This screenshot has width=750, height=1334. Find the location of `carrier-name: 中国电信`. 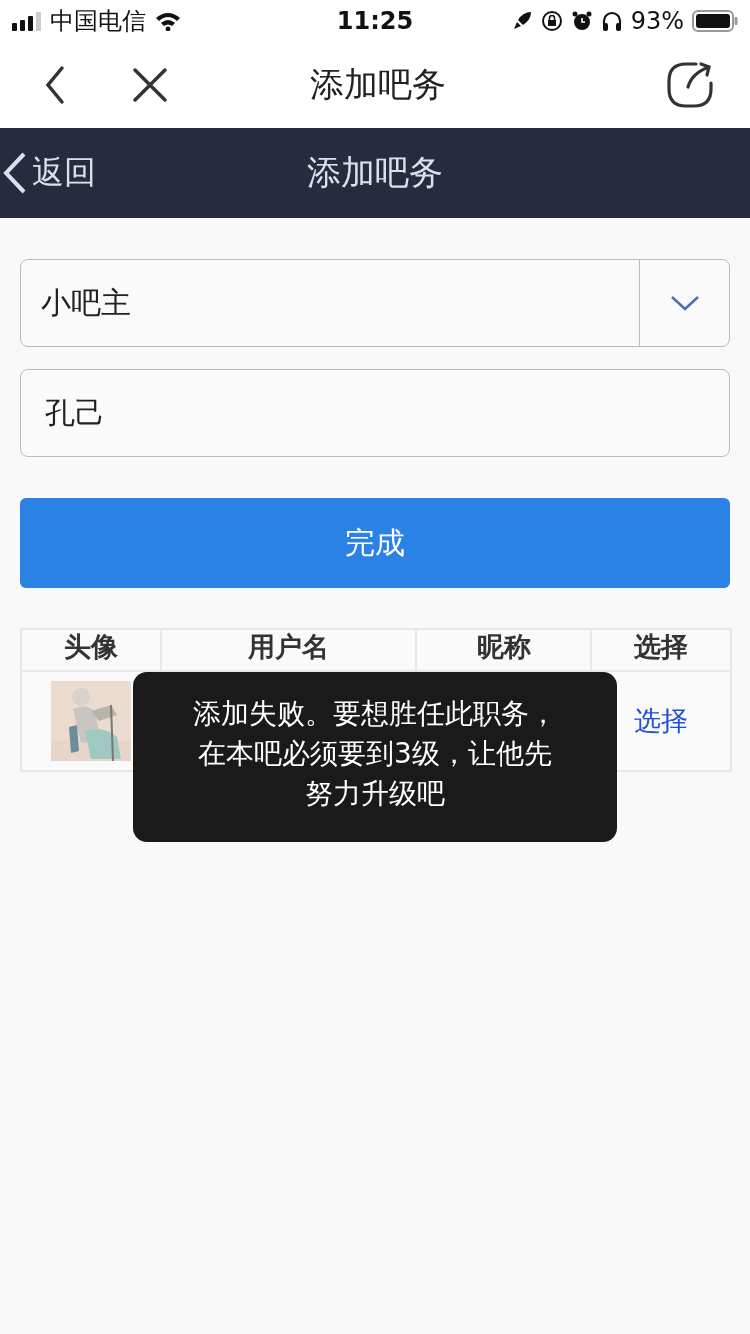

carrier-name: 中国电信 is located at coordinates (98, 21).